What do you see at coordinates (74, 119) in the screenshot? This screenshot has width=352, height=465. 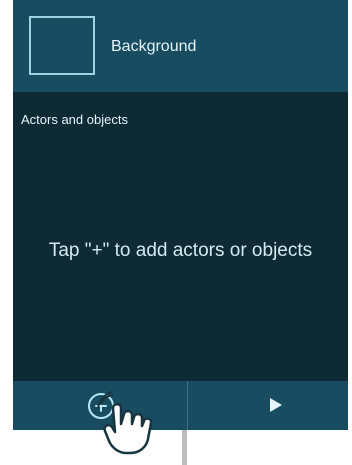 I see `actors-section-title: Actors and objects` at bounding box center [74, 119].